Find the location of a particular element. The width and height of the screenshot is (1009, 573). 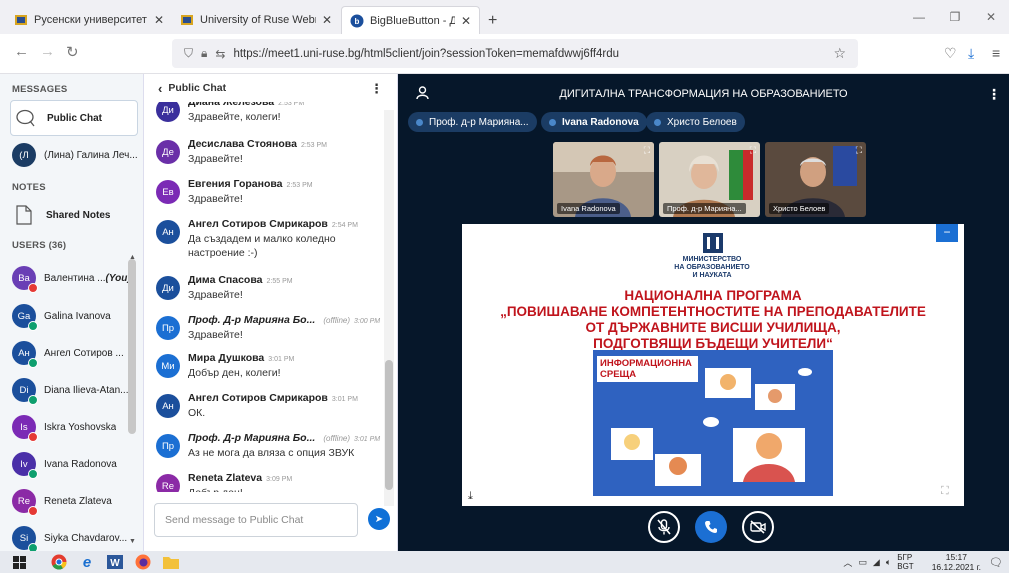

chat-message: Ми Мира Душкова 3:01 PM Добър ден, колеги! is located at coordinates (267, 366).